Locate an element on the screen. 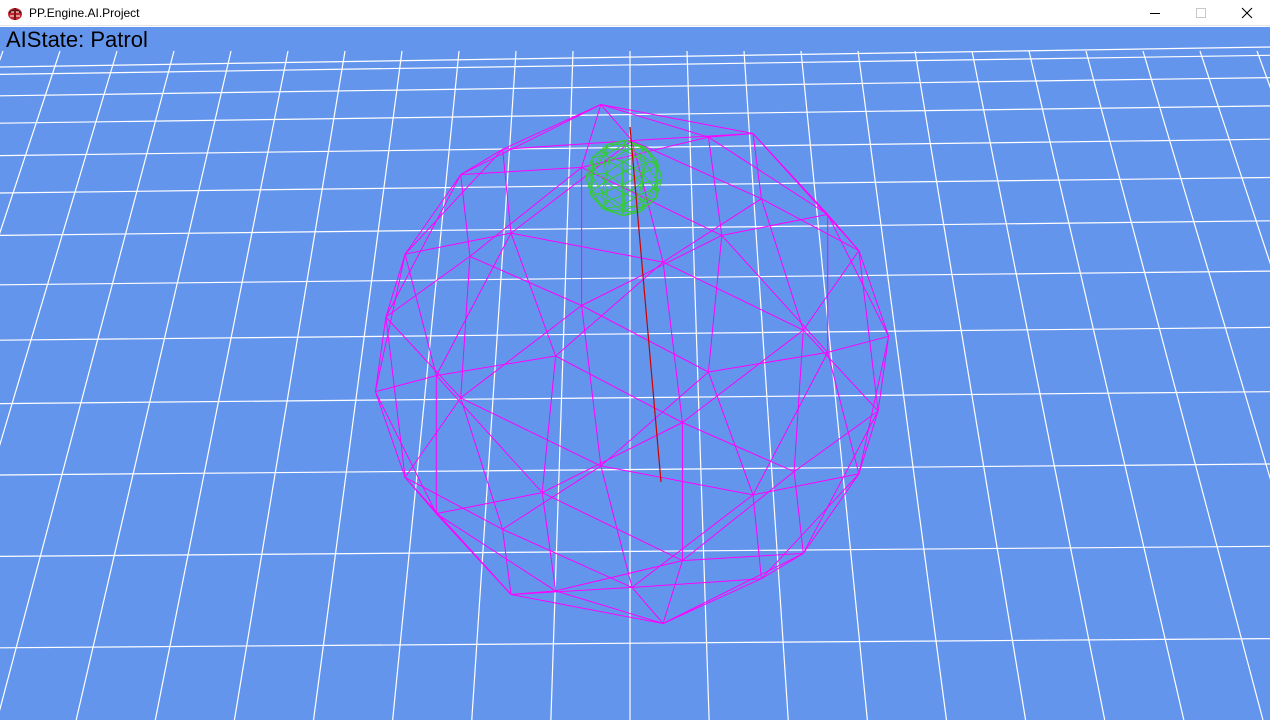 The width and height of the screenshot is (1270, 720). close-icon is located at coordinates (1247, 13).